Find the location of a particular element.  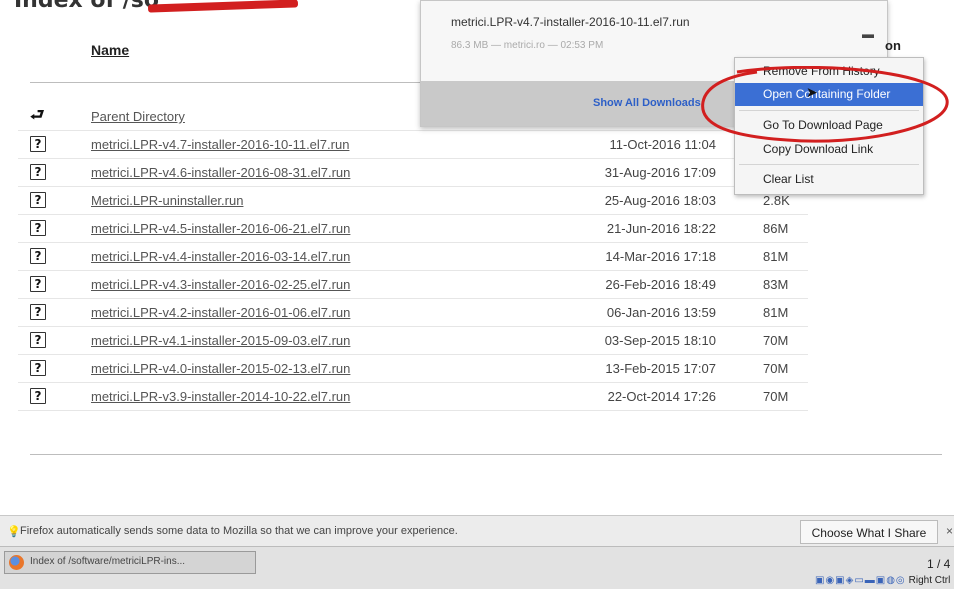

name-column-header: Name is located at coordinates (110, 50).